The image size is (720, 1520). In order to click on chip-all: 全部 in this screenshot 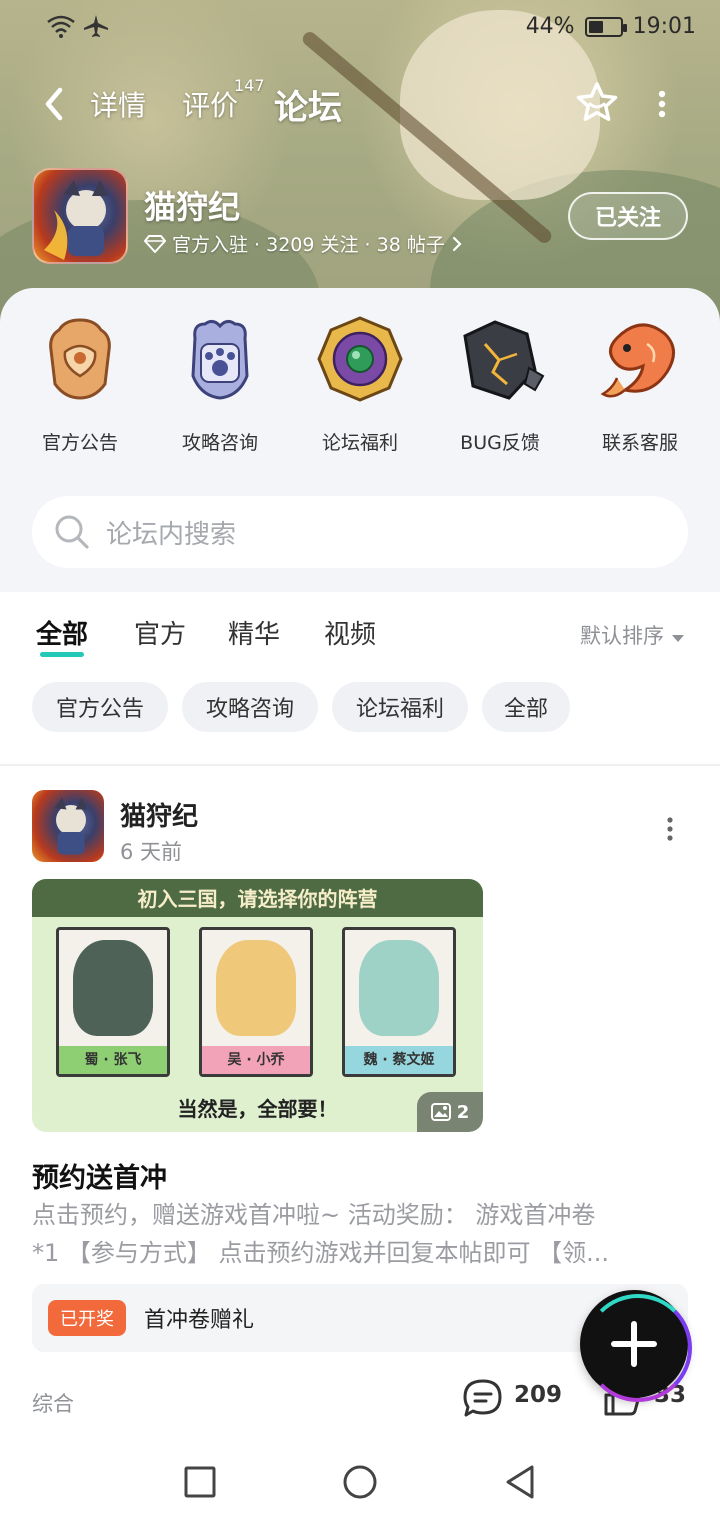, I will do `click(526, 707)`.